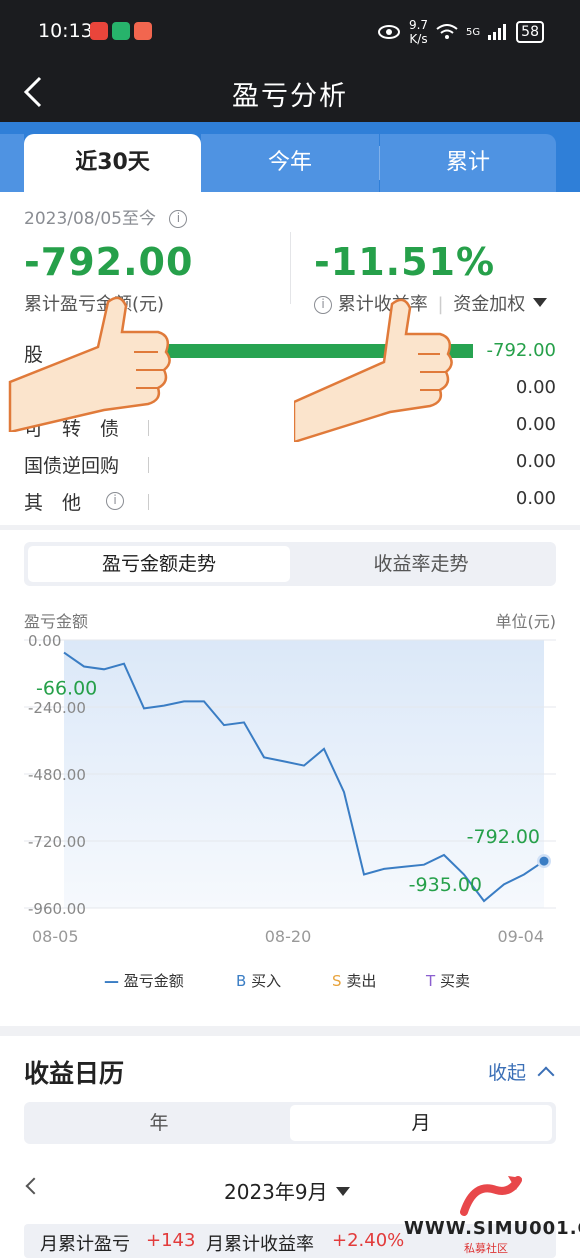 Image resolution: width=580 pixels, height=1258 pixels. Describe the element at coordinates (506, 1073) in the screenshot. I see `collapse-label: 收起` at that location.